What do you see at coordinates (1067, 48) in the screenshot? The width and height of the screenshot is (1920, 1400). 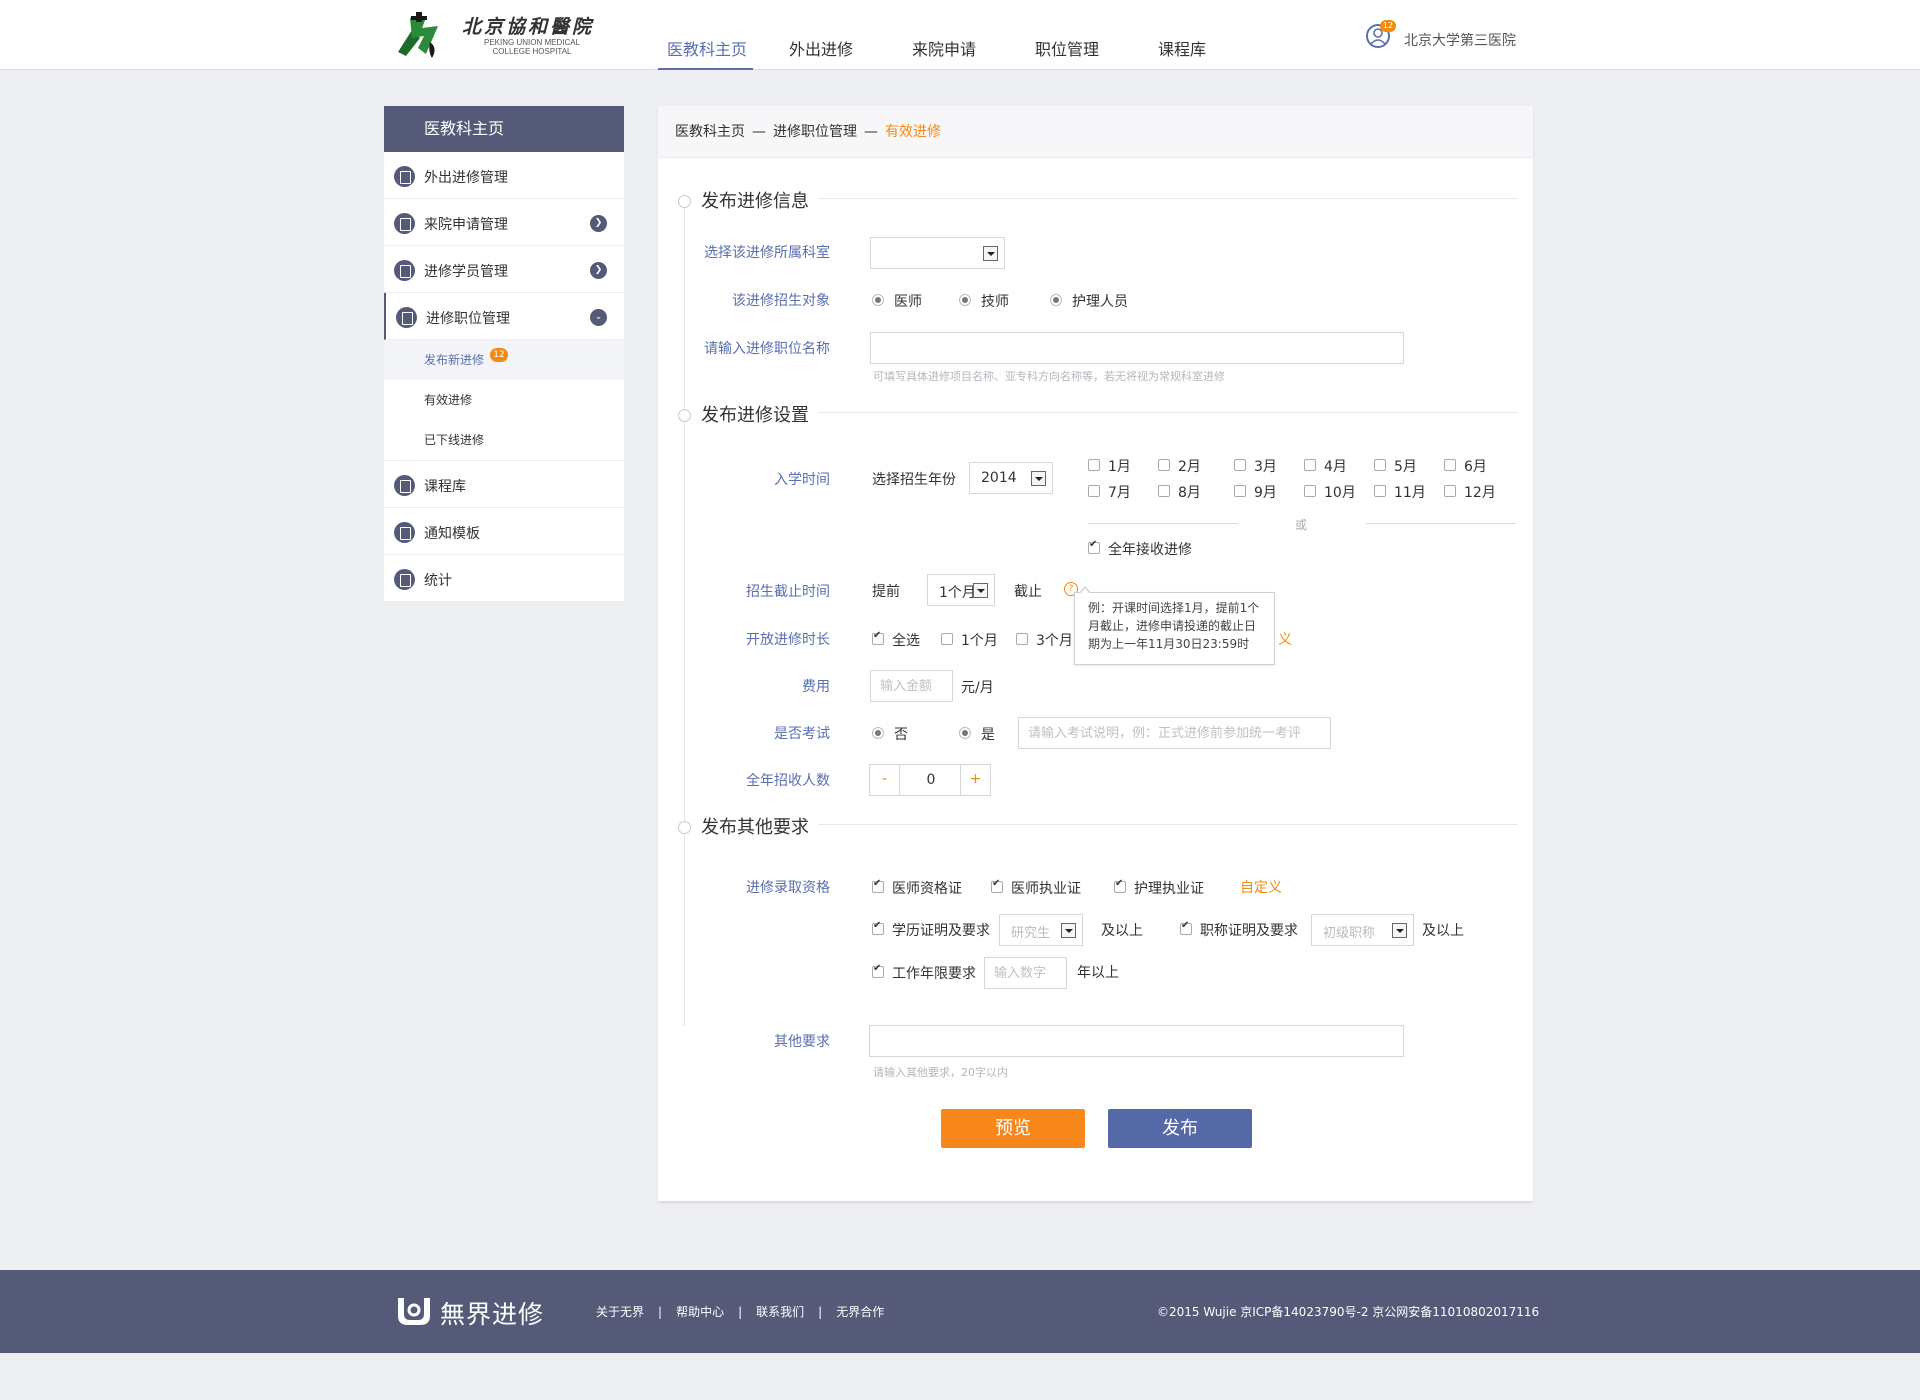 I see `nav-position-management: 职位管理` at bounding box center [1067, 48].